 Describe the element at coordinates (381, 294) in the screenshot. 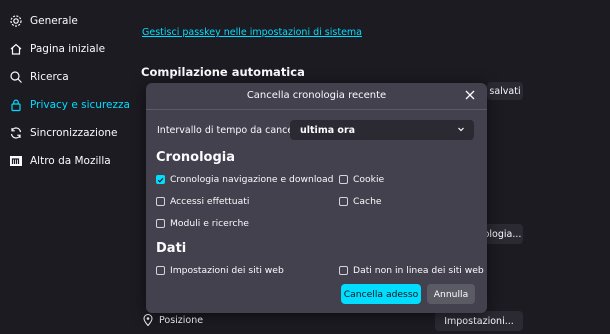

I see `clear-now-button: Cancella adesso` at that location.